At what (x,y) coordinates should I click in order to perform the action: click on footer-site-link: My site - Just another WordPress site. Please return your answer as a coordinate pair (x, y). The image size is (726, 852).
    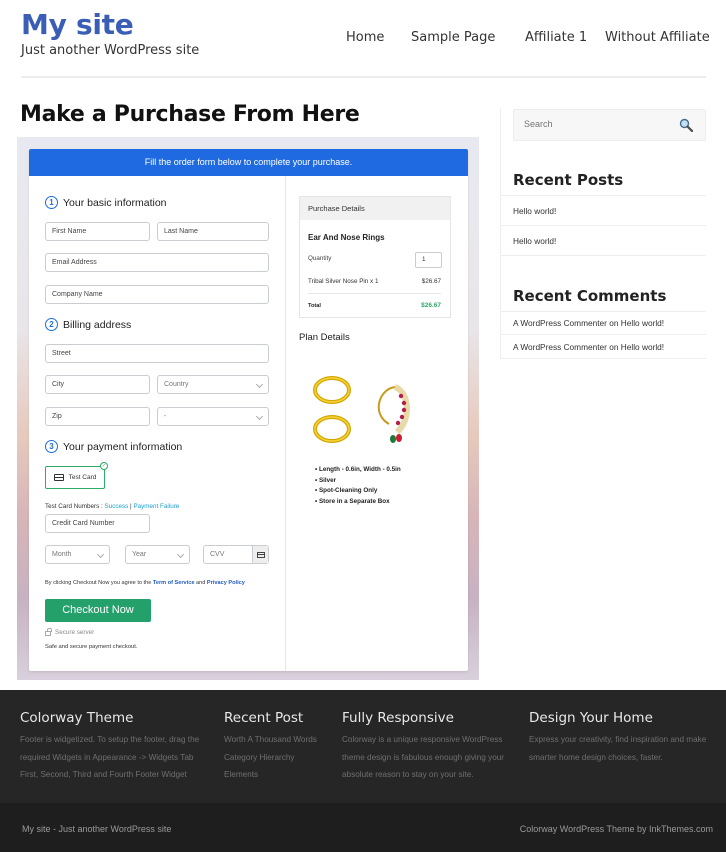
    Looking at the image, I should click on (96, 829).